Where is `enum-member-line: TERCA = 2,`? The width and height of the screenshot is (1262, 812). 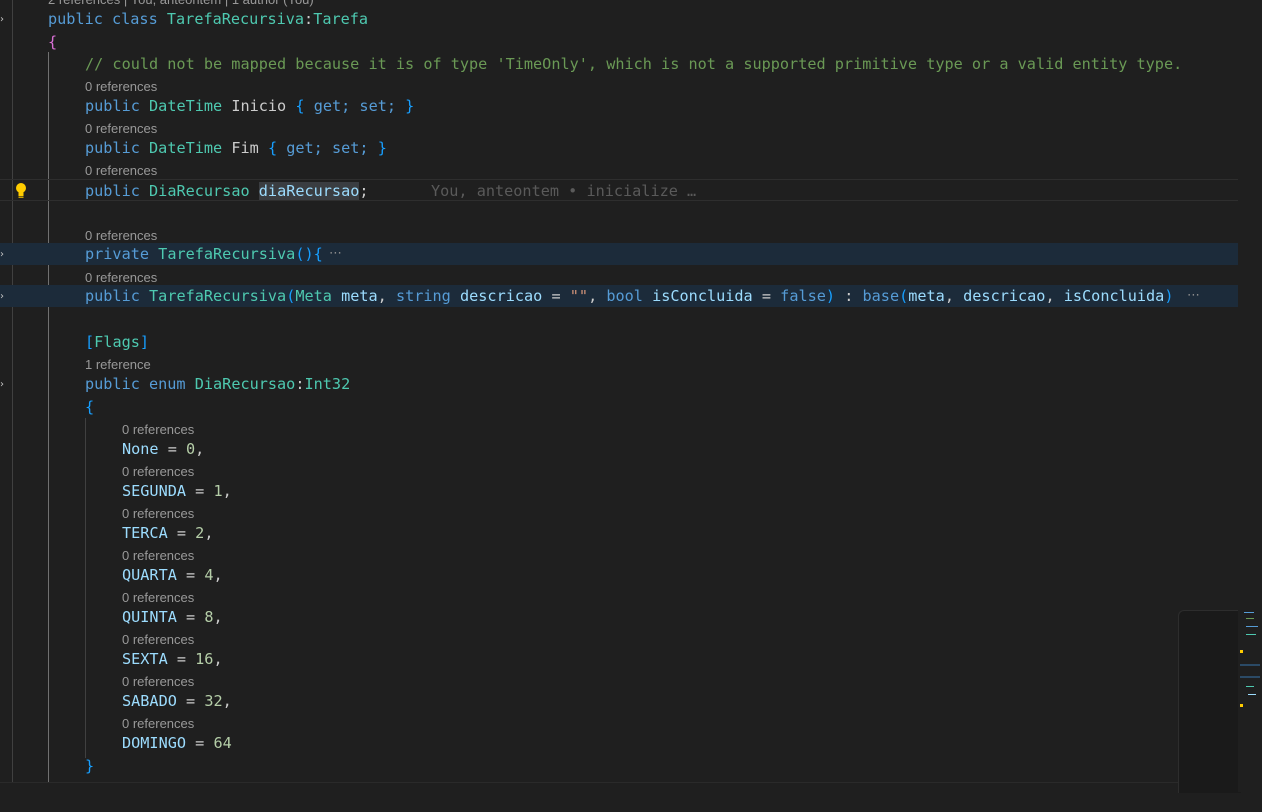 enum-member-line: TERCA = 2, is located at coordinates (168, 533).